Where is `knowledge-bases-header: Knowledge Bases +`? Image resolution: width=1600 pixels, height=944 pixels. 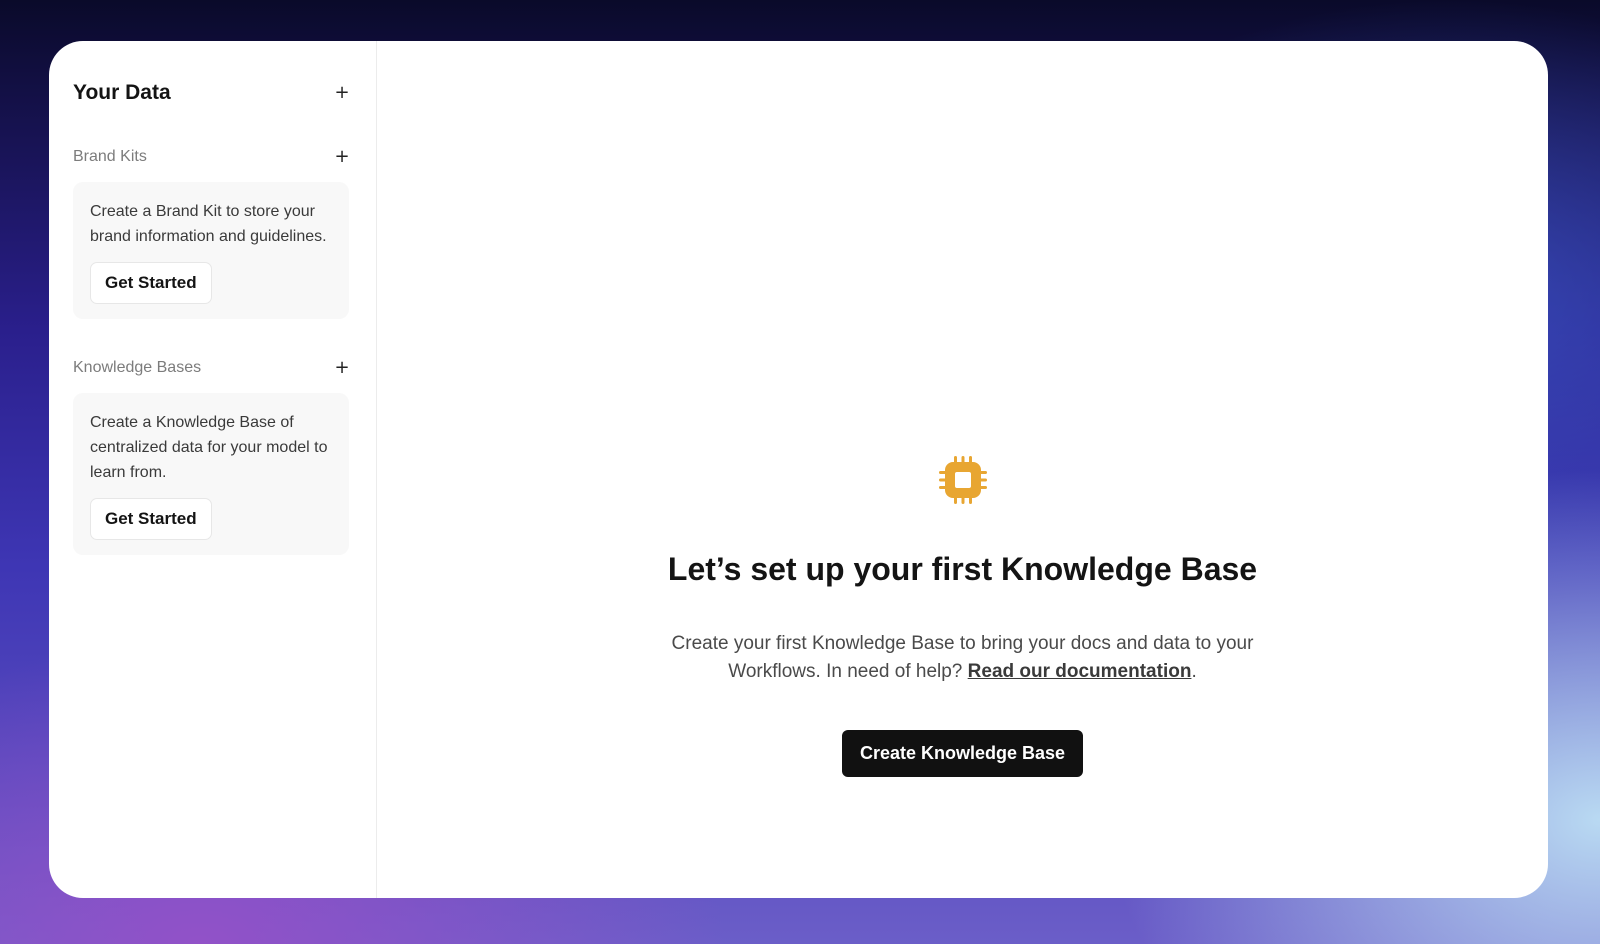
knowledge-bases-header: Knowledge Bases + is located at coordinates (212, 368).